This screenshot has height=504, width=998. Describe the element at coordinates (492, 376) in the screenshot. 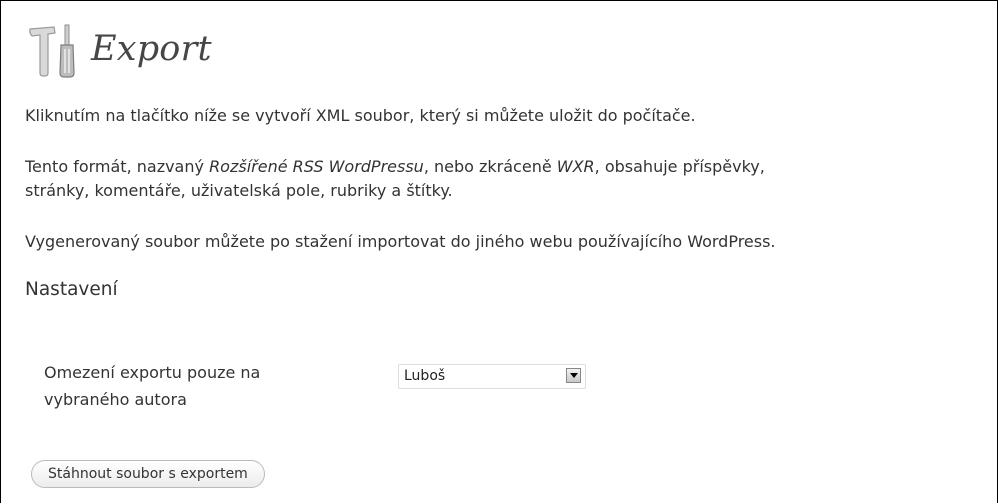

I see `author-select: Luboš` at that location.